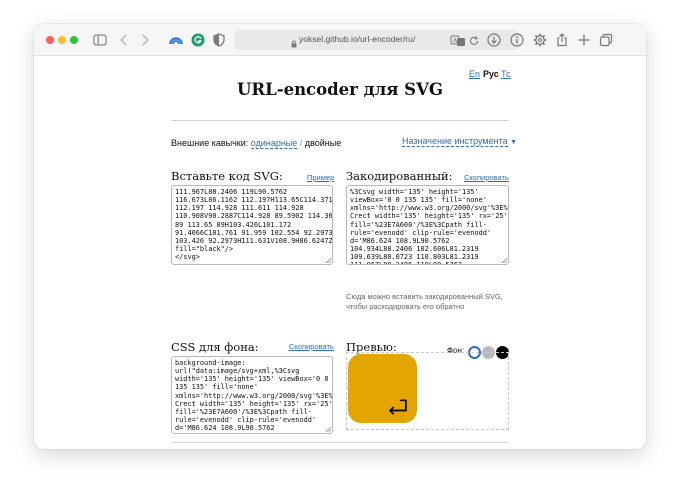 The image size is (680, 494). What do you see at coordinates (320, 177) in the screenshot?
I see `example-link: Пример` at bounding box center [320, 177].